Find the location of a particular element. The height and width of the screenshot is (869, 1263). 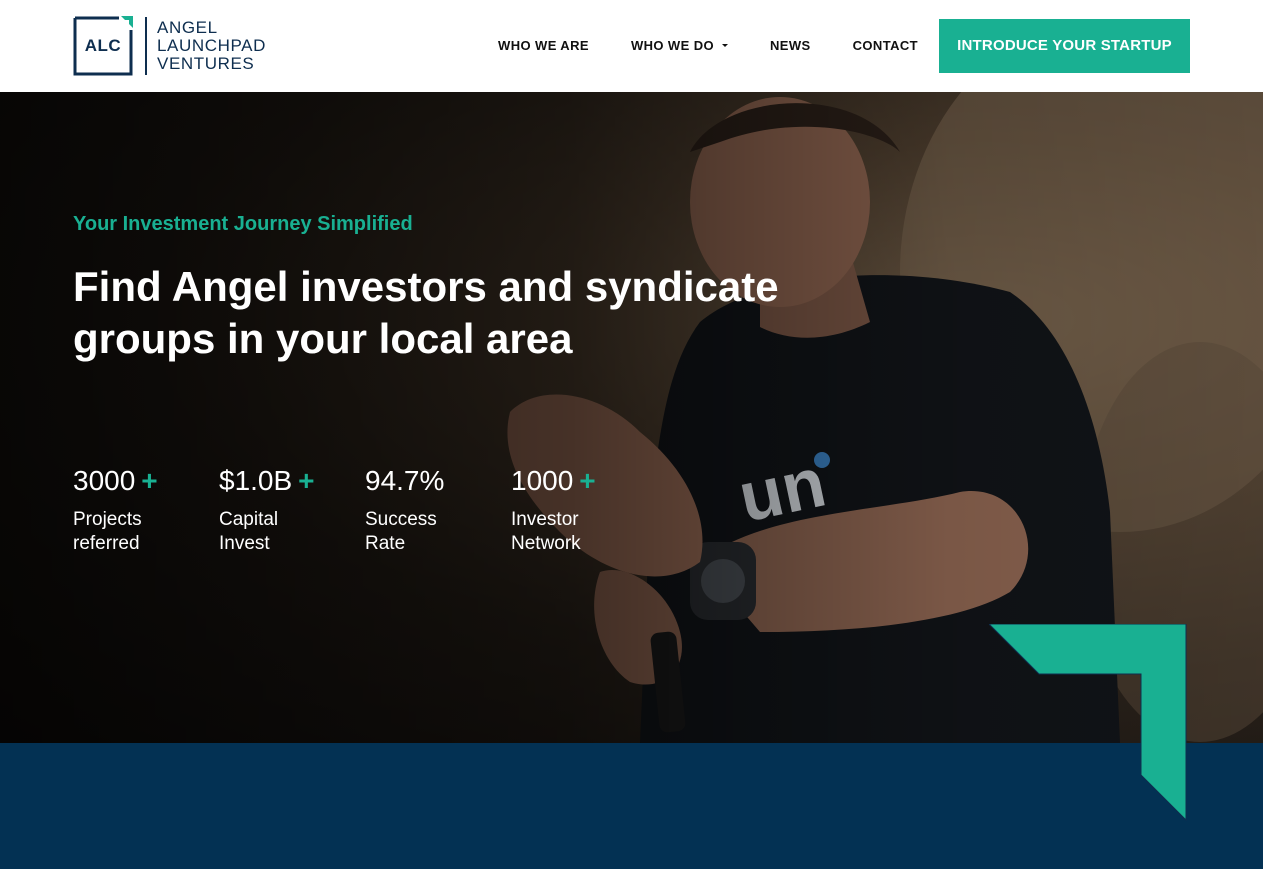

stat-investor-network: 1000 + Investor Network is located at coordinates (584, 510).